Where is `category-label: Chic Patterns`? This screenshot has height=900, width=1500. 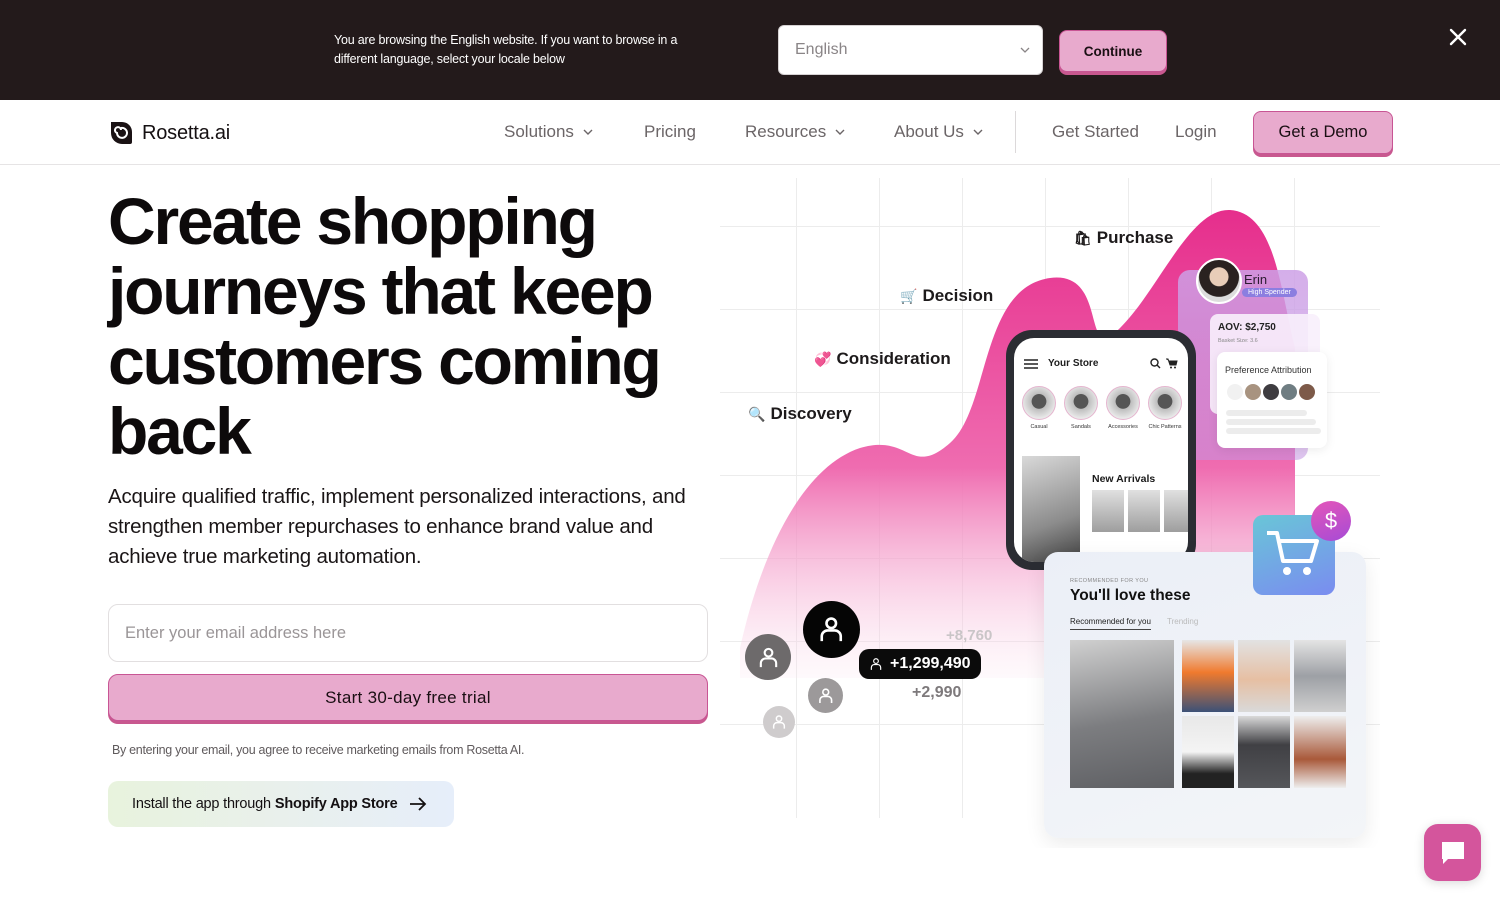
category-label: Chic Patterns is located at coordinates (1165, 427).